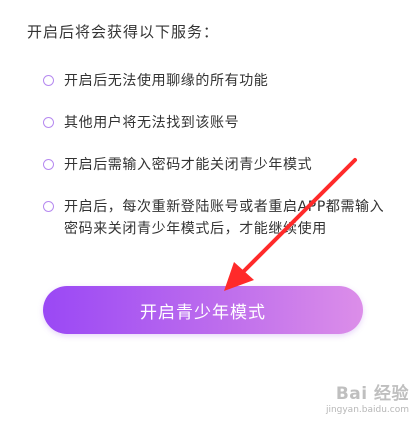 This screenshot has width=417, height=421. I want to click on list-item: 开启后需输入密码才能关闭青少年模式, so click(218, 165).